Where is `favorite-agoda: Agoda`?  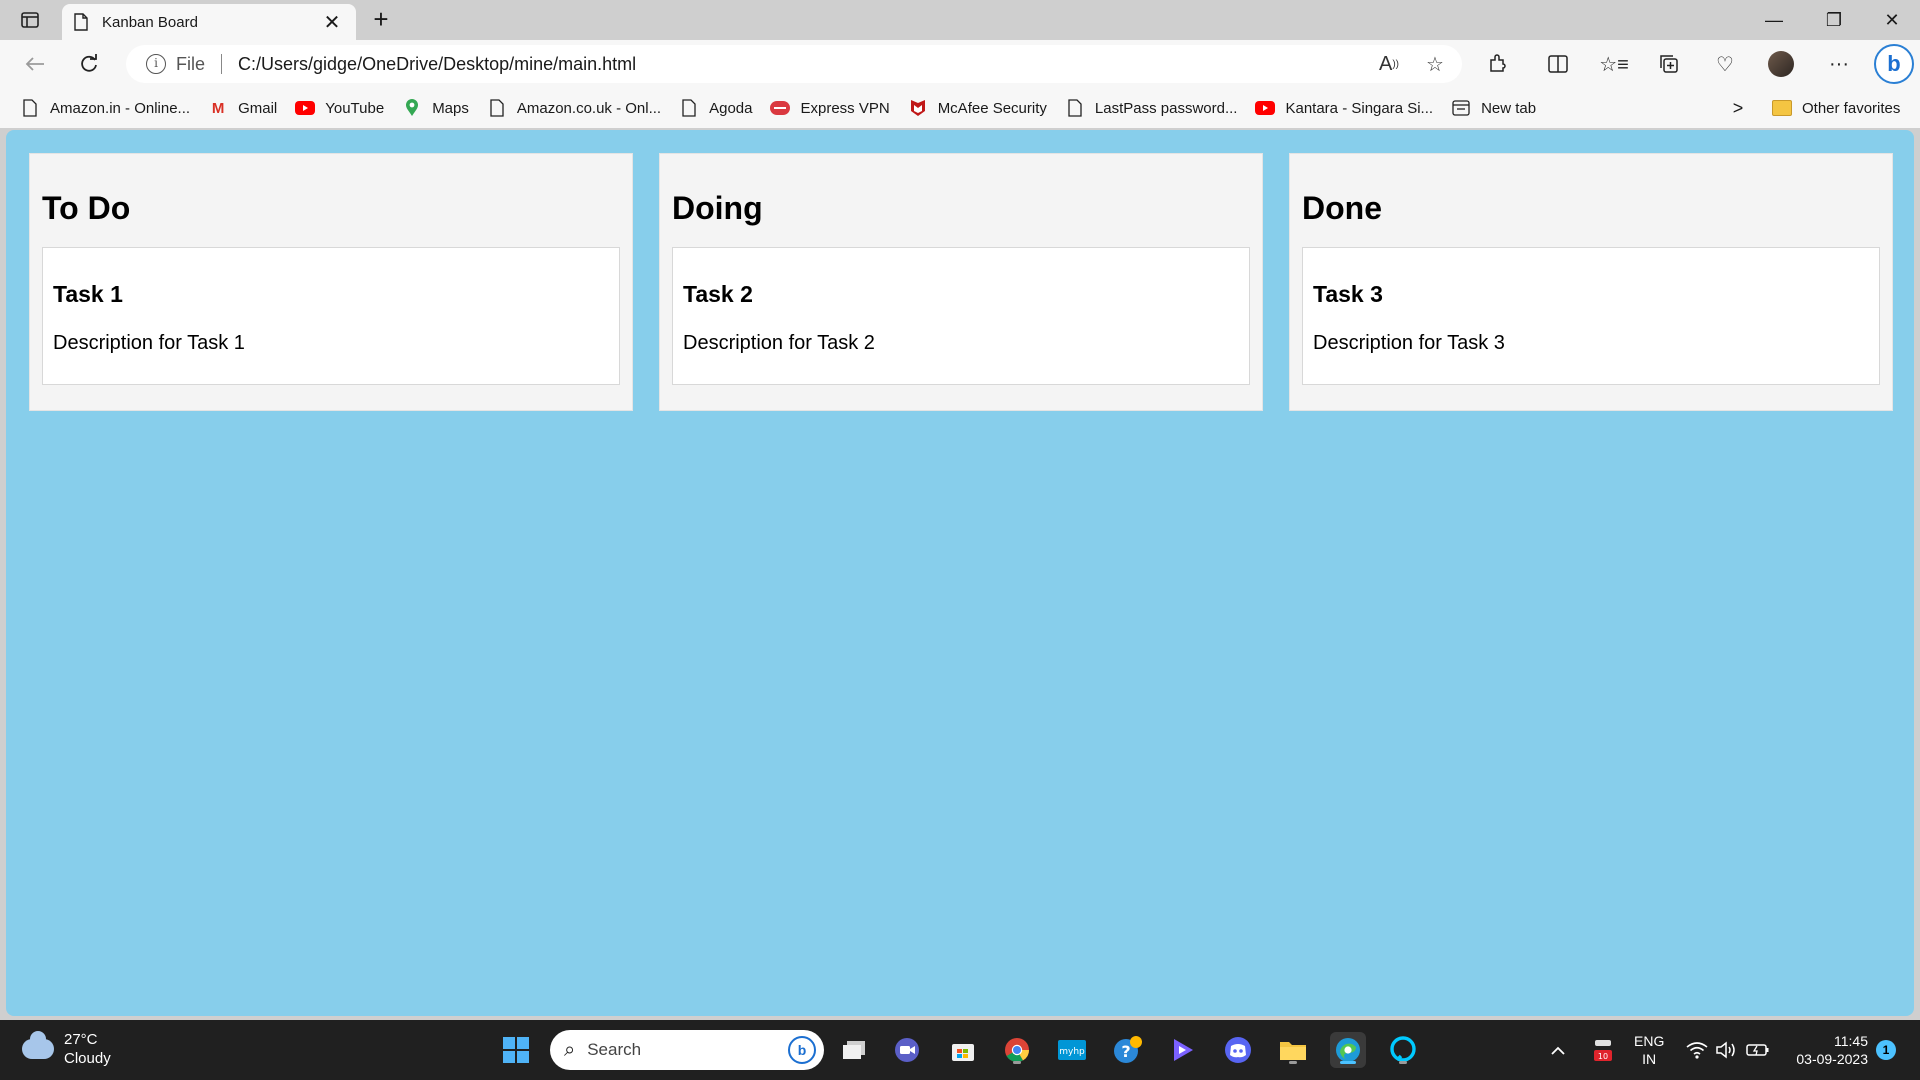 favorite-agoda: Agoda is located at coordinates (715, 108).